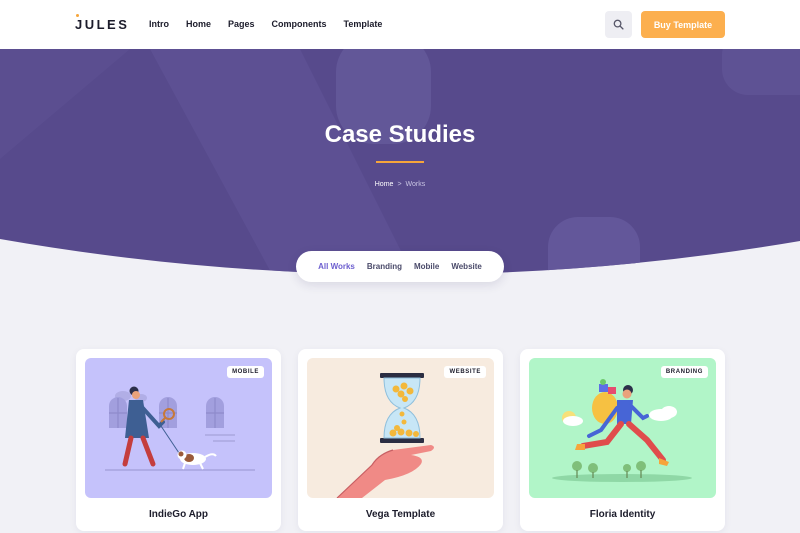 This screenshot has height=533, width=800. Describe the element at coordinates (465, 372) in the screenshot. I see `category-badge: WEBSITE` at that location.